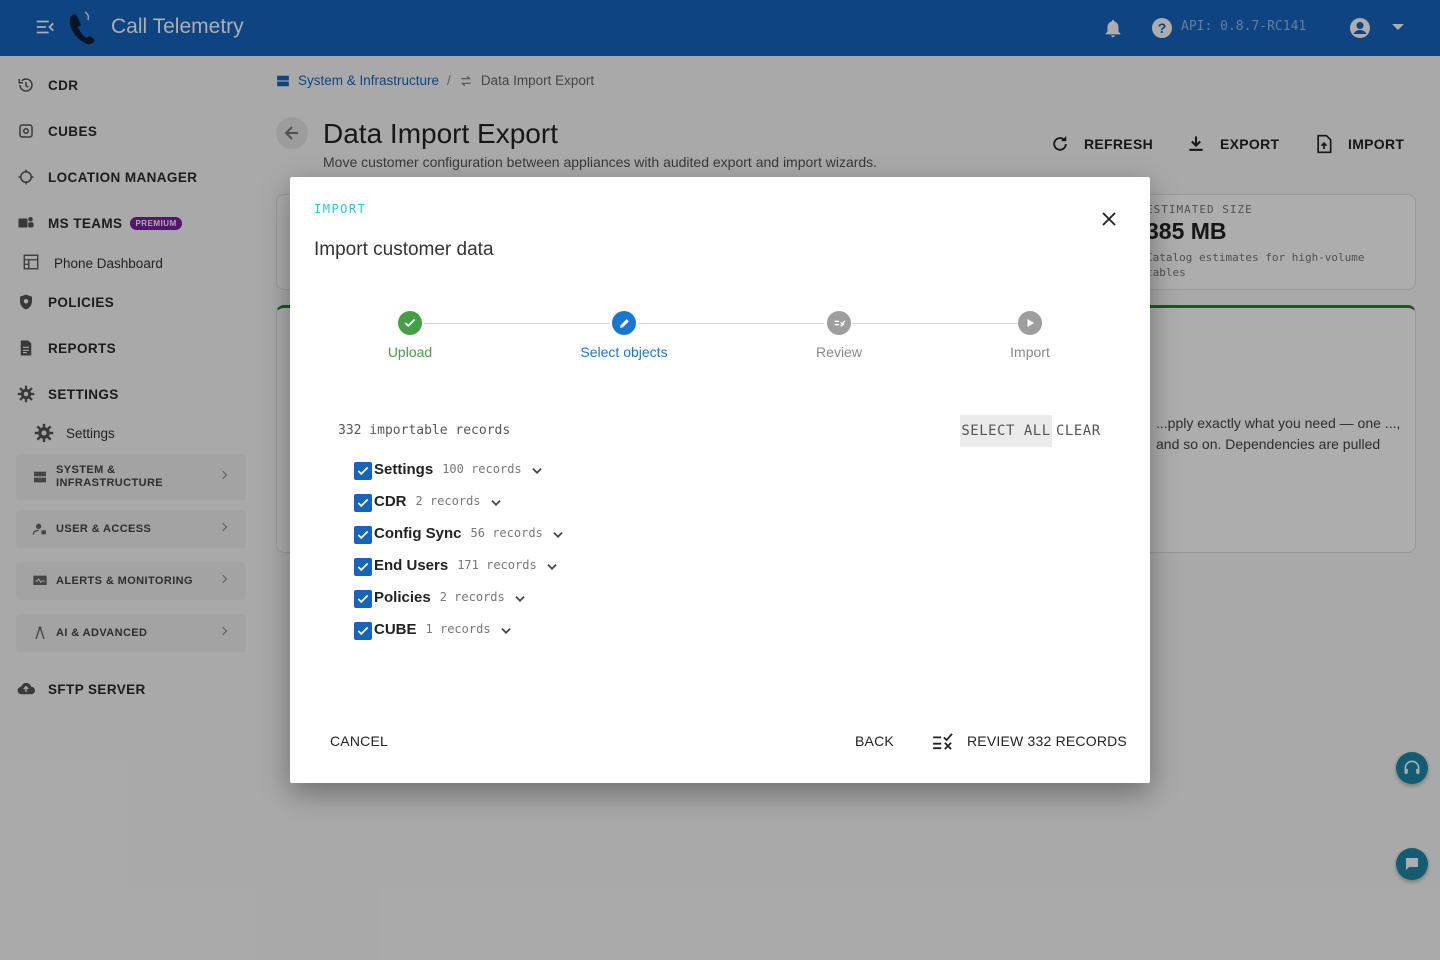 This screenshot has height=960, width=1440. What do you see at coordinates (1109, 219) in the screenshot?
I see `close-icon` at bounding box center [1109, 219].